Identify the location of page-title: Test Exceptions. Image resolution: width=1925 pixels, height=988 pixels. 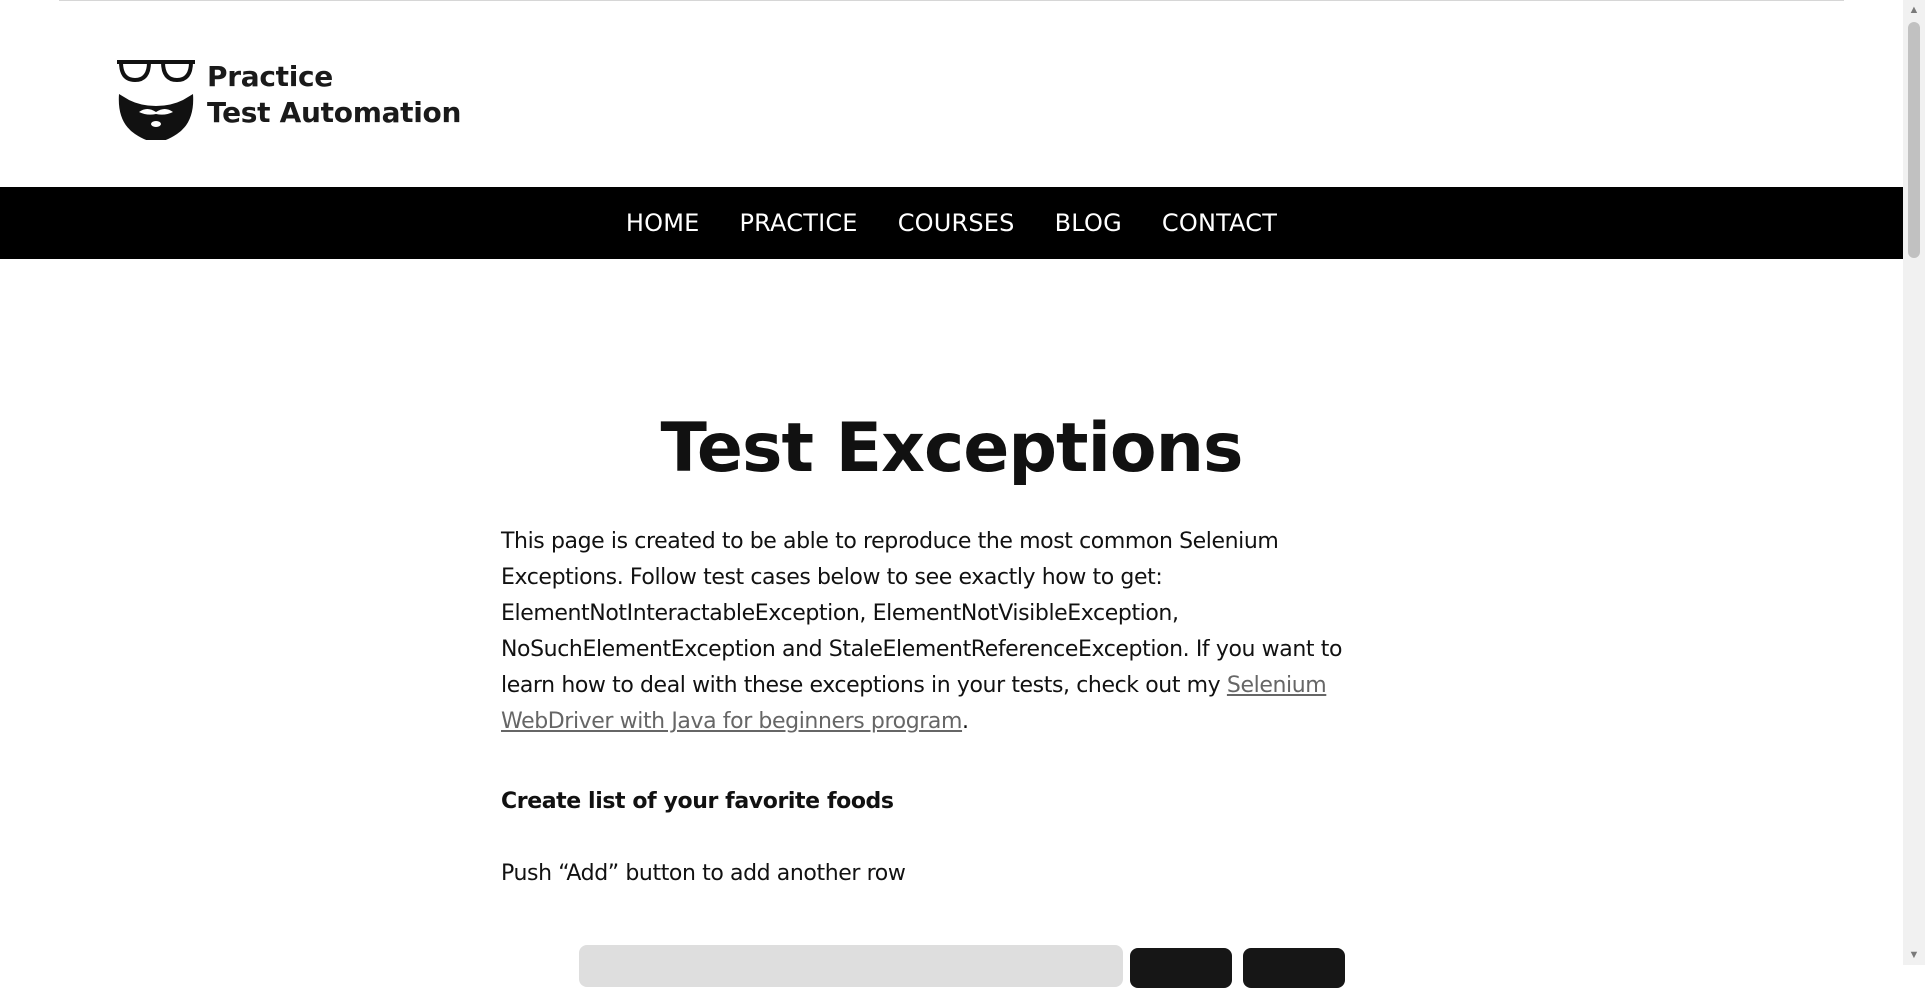
(952, 448).